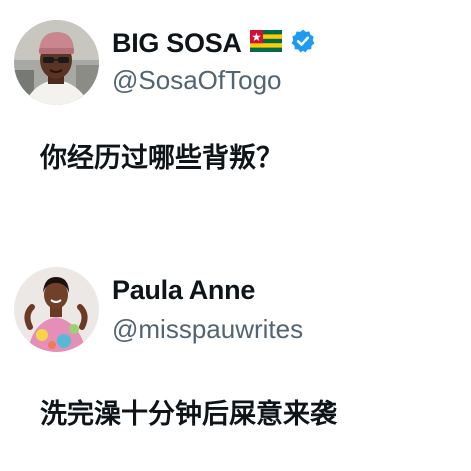  I want to click on author-handle: @misspauwrites, so click(207, 329).